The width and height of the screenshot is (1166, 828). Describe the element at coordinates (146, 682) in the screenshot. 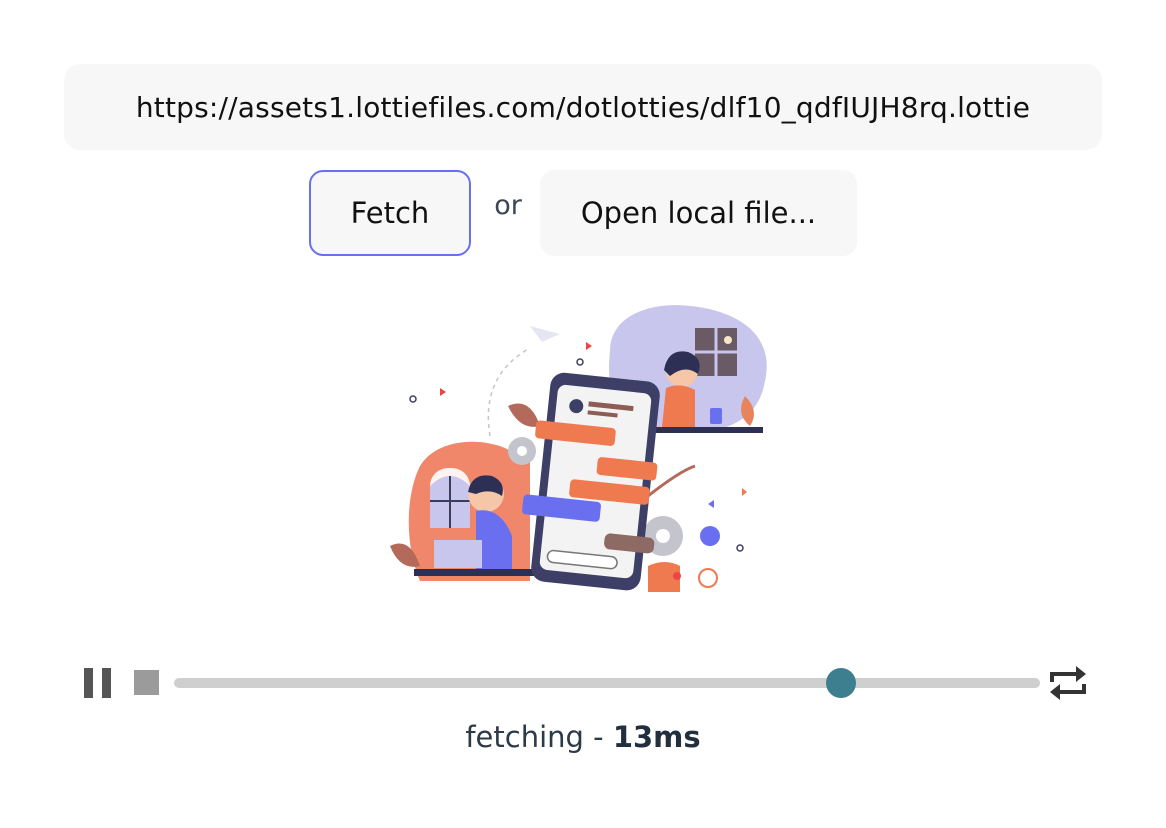

I see `stop-icon` at that location.